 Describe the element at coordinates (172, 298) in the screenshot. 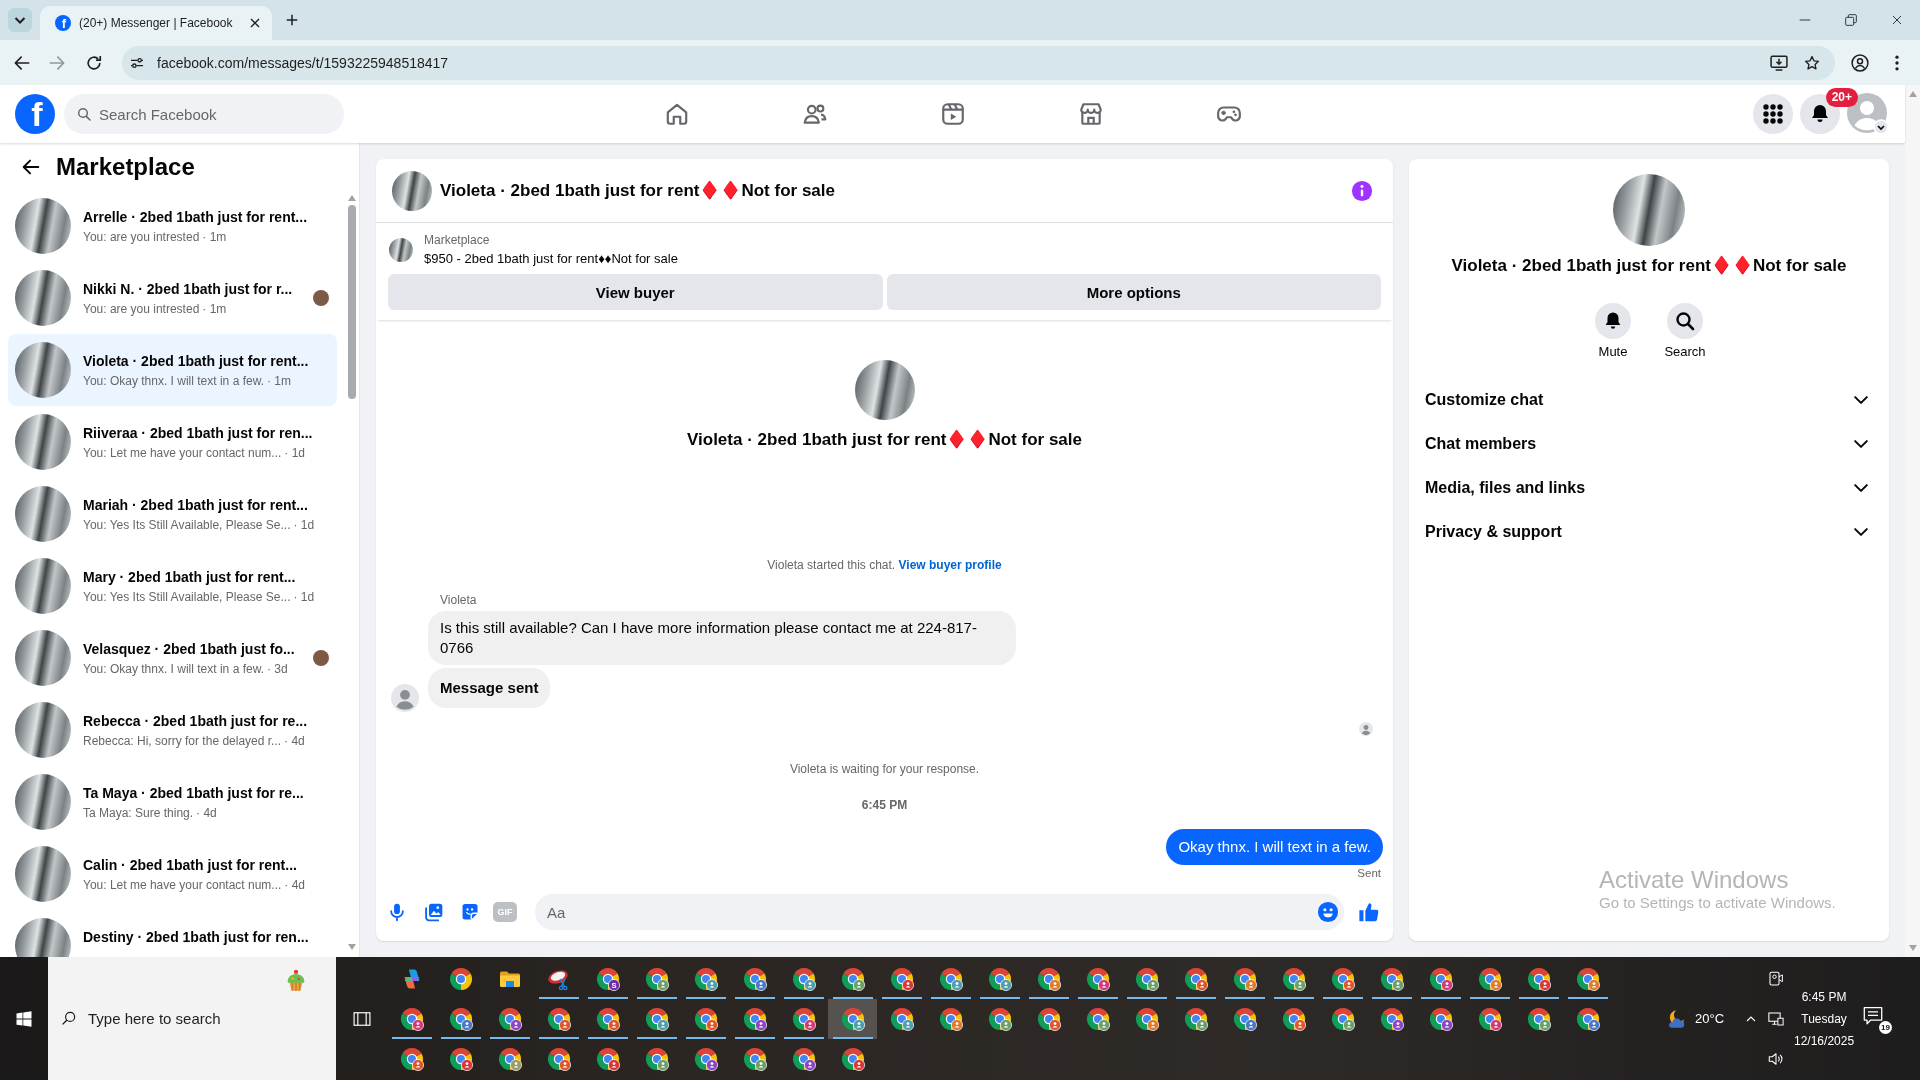

I see `conversation-item: Nikki N. · 2bed 1bath just for r... You: are you intrested · 1m` at that location.